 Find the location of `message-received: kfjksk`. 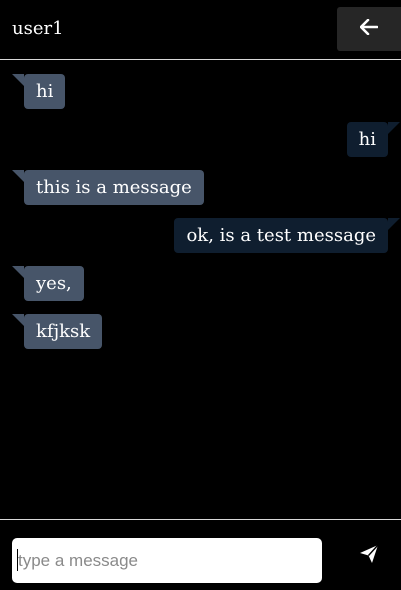

message-received: kfjksk is located at coordinates (57, 331).